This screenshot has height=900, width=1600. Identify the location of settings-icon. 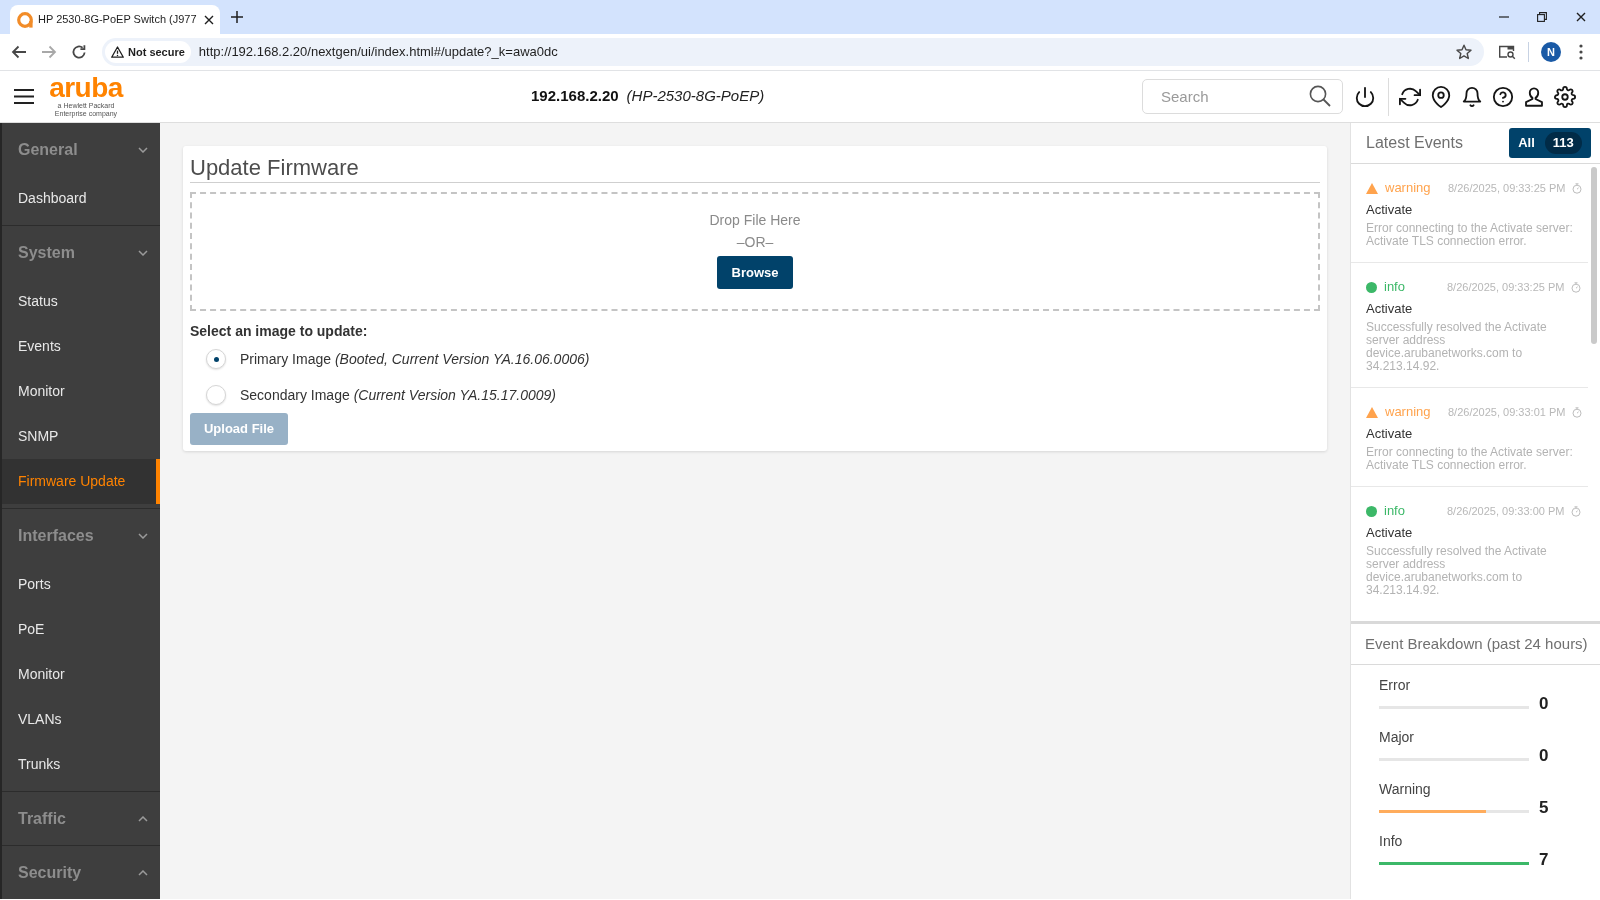
(1565, 96).